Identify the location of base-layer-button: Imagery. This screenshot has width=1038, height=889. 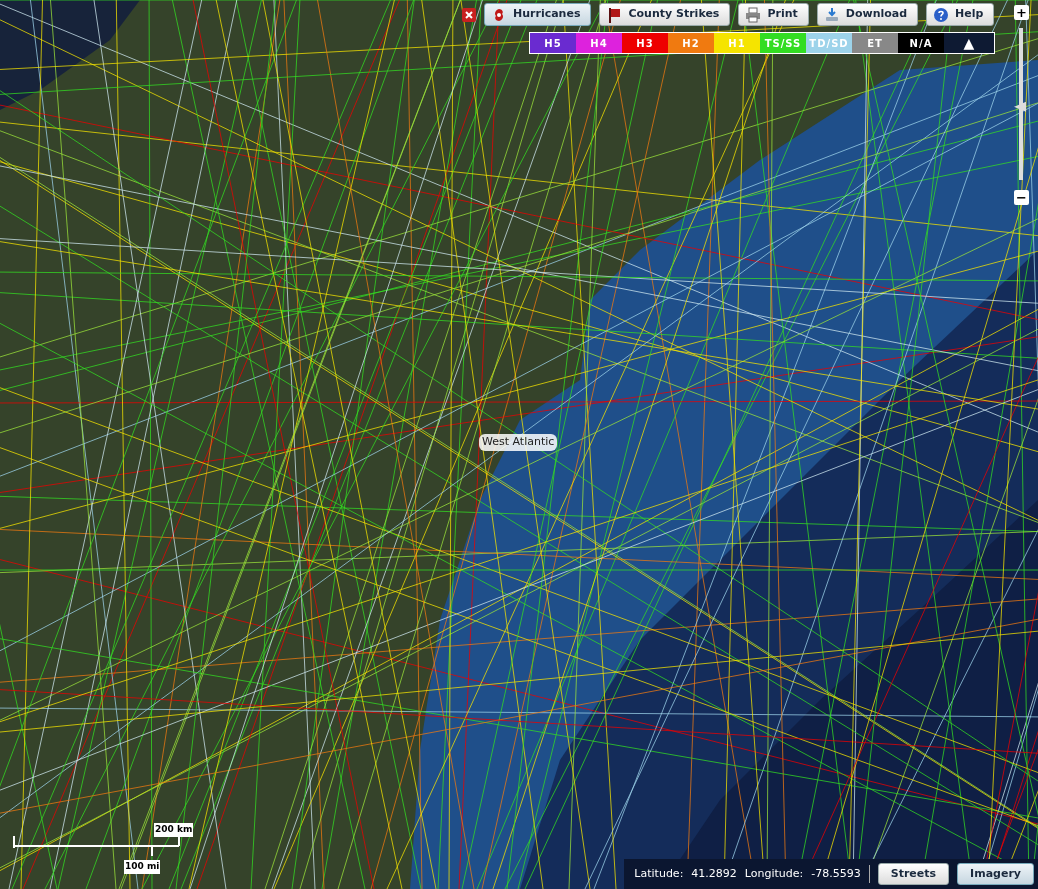
(995, 874).